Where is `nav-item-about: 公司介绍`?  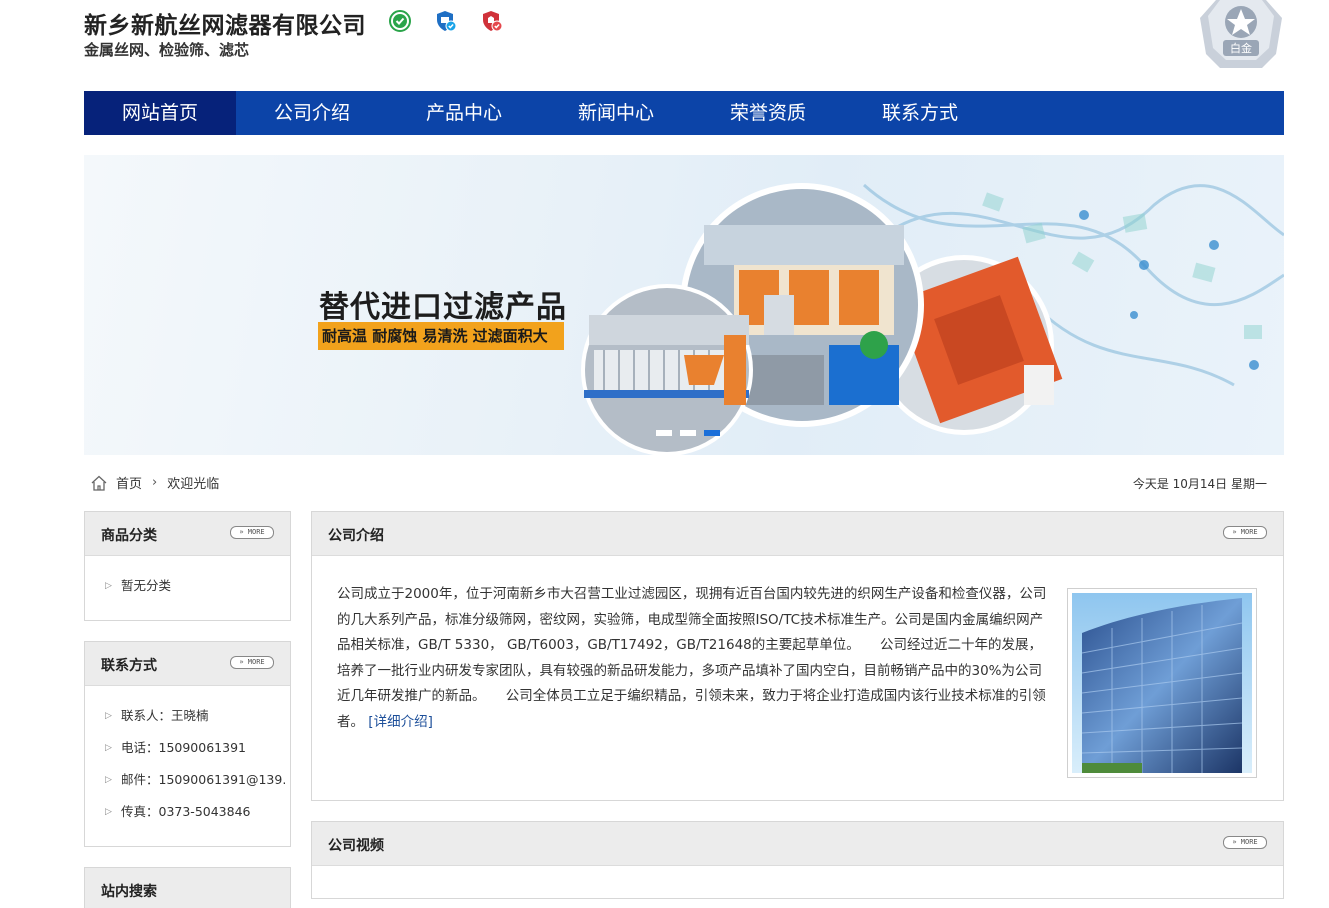
nav-item-about: 公司介绍 is located at coordinates (312, 113).